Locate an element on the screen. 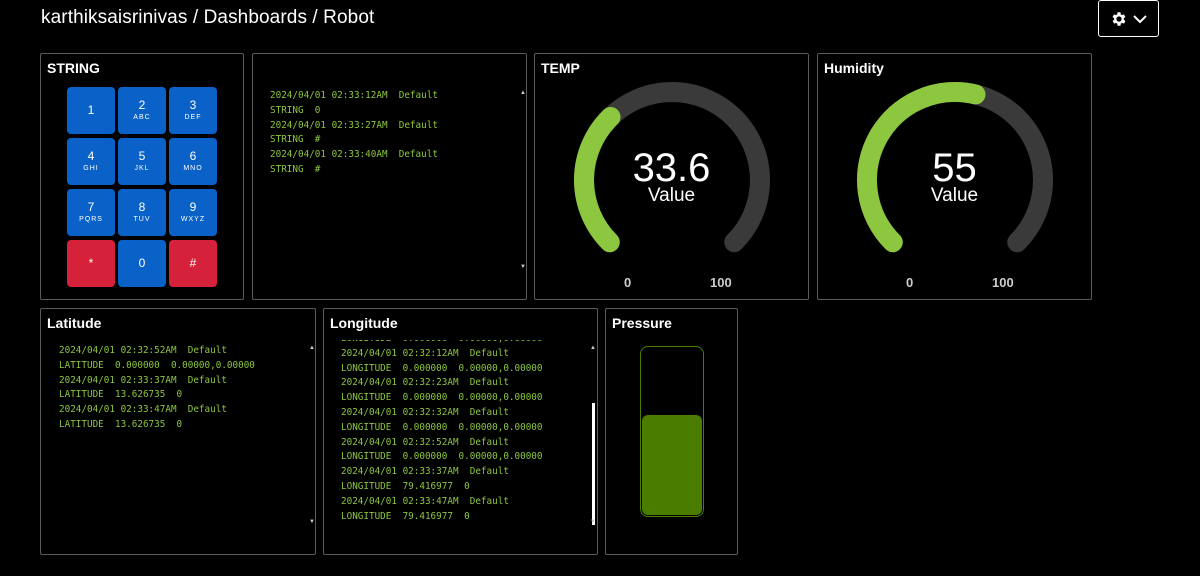  keypad-key-6: 6 MNO is located at coordinates (193, 161).